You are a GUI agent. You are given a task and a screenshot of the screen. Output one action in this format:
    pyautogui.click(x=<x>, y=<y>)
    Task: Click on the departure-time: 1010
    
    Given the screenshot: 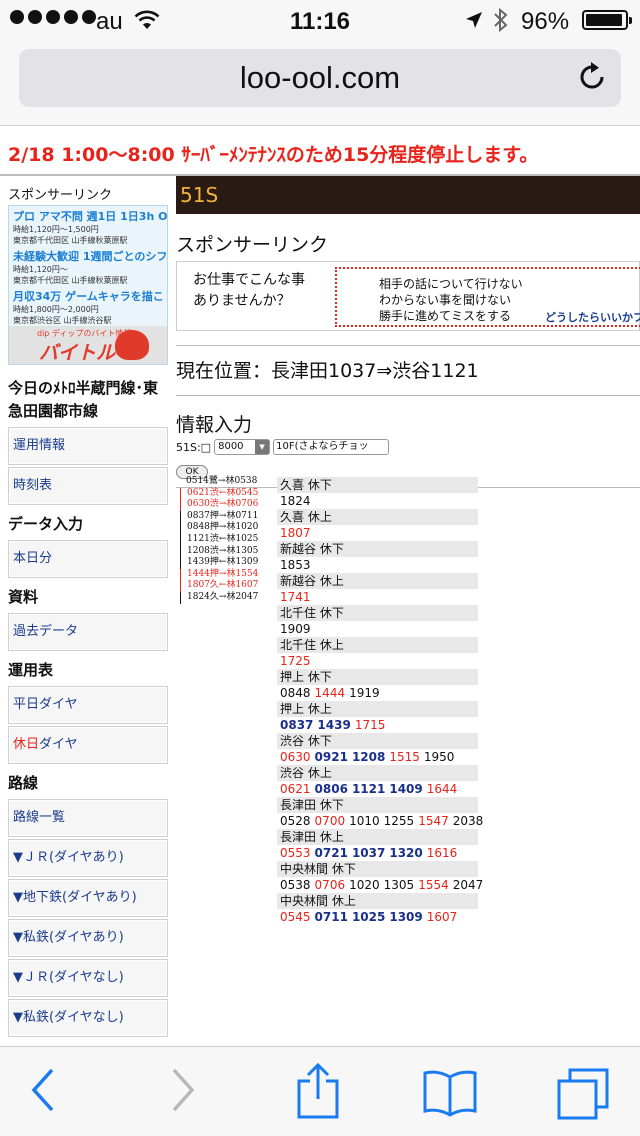 What is the action you would take?
    pyautogui.click(x=364, y=821)
    